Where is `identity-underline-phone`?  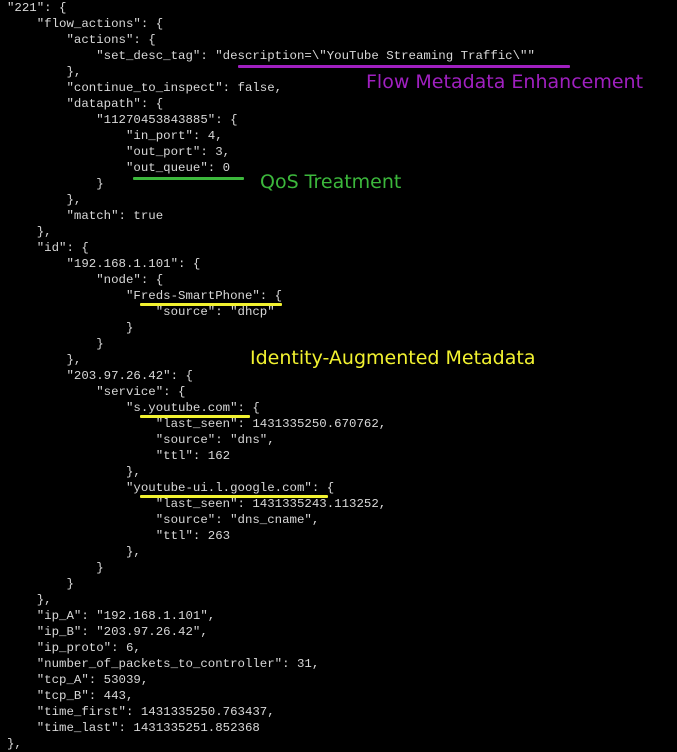 identity-underline-phone is located at coordinates (211, 304).